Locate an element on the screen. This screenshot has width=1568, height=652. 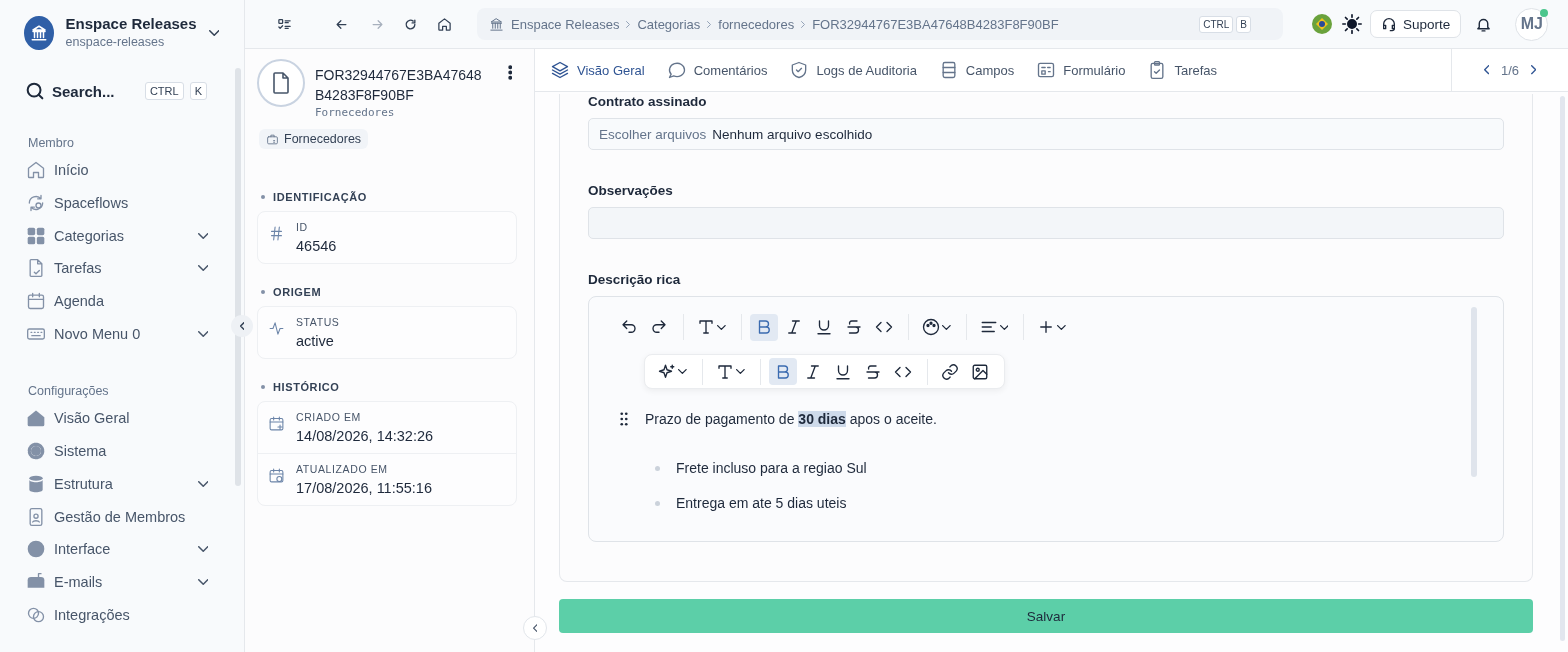
palette-icon is located at coordinates (930, 327).